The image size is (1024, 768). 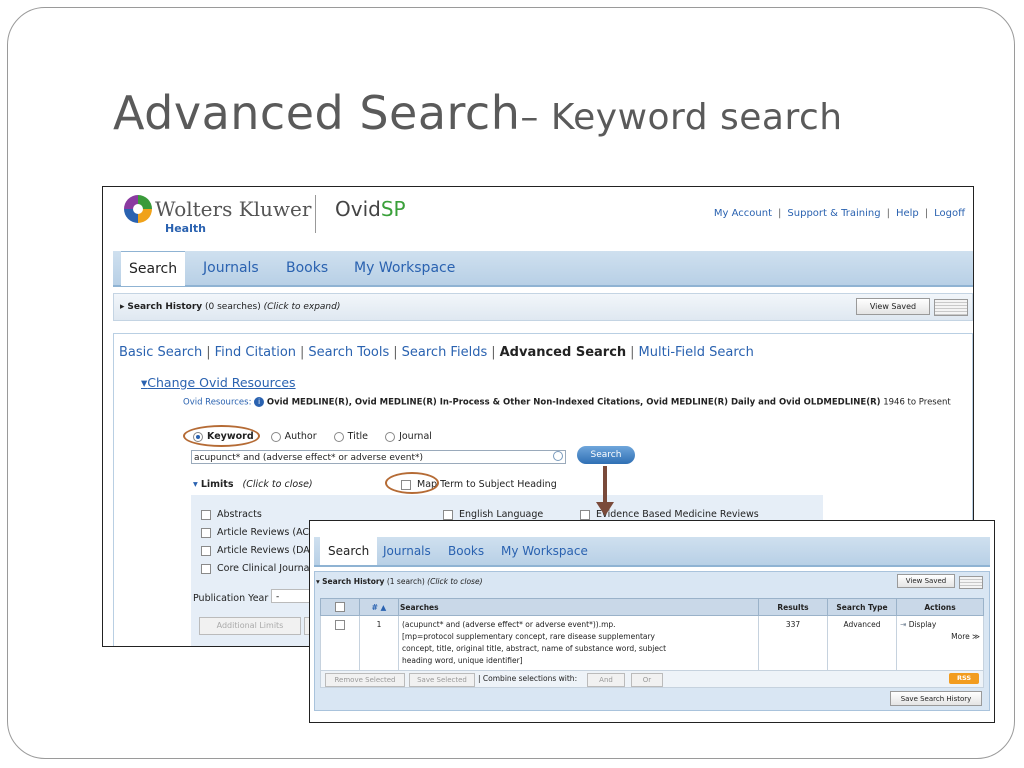 I want to click on limit-article-reviews-dar: Article Reviews (DAR, so click(x=258, y=550).